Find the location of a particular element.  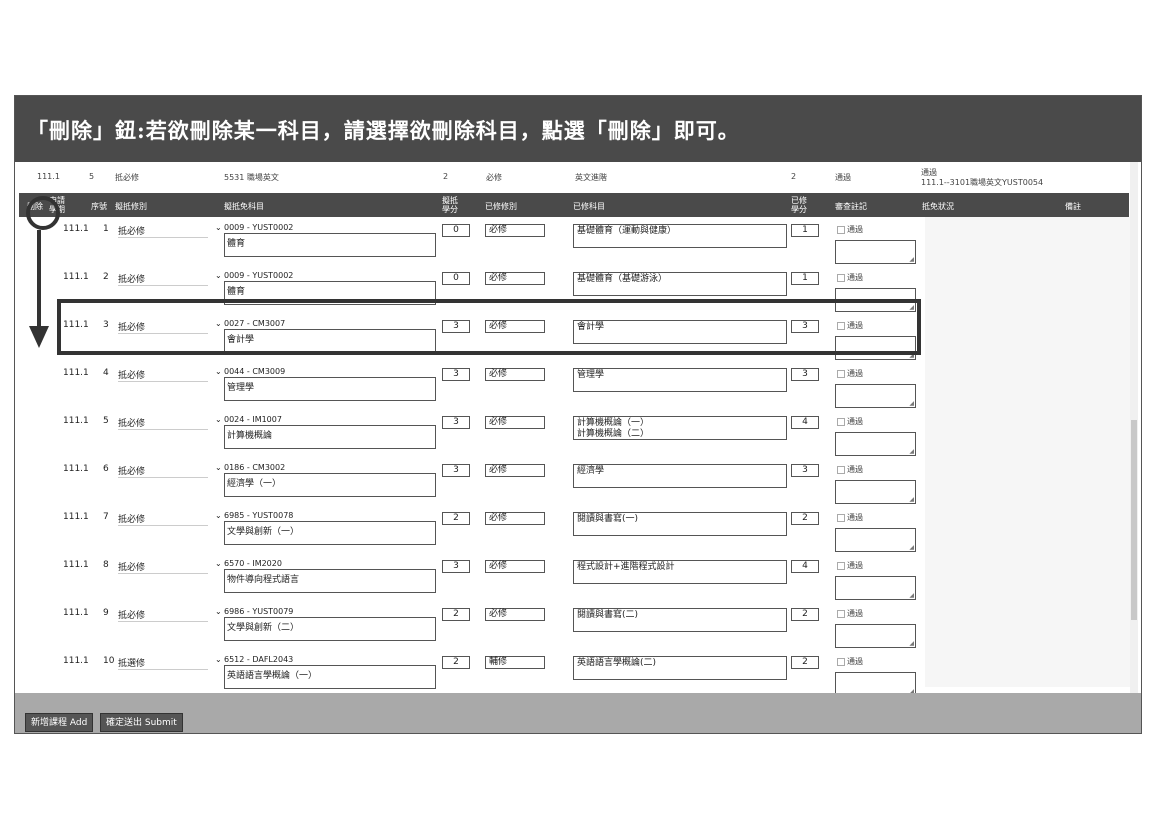

course-name-field: 體育 is located at coordinates (330, 245).